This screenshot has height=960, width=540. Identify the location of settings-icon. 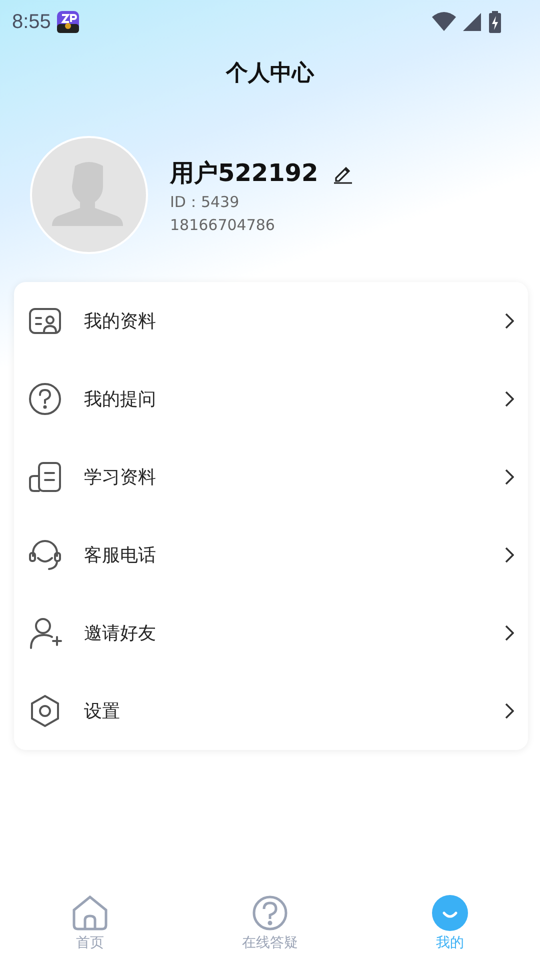
(45, 711).